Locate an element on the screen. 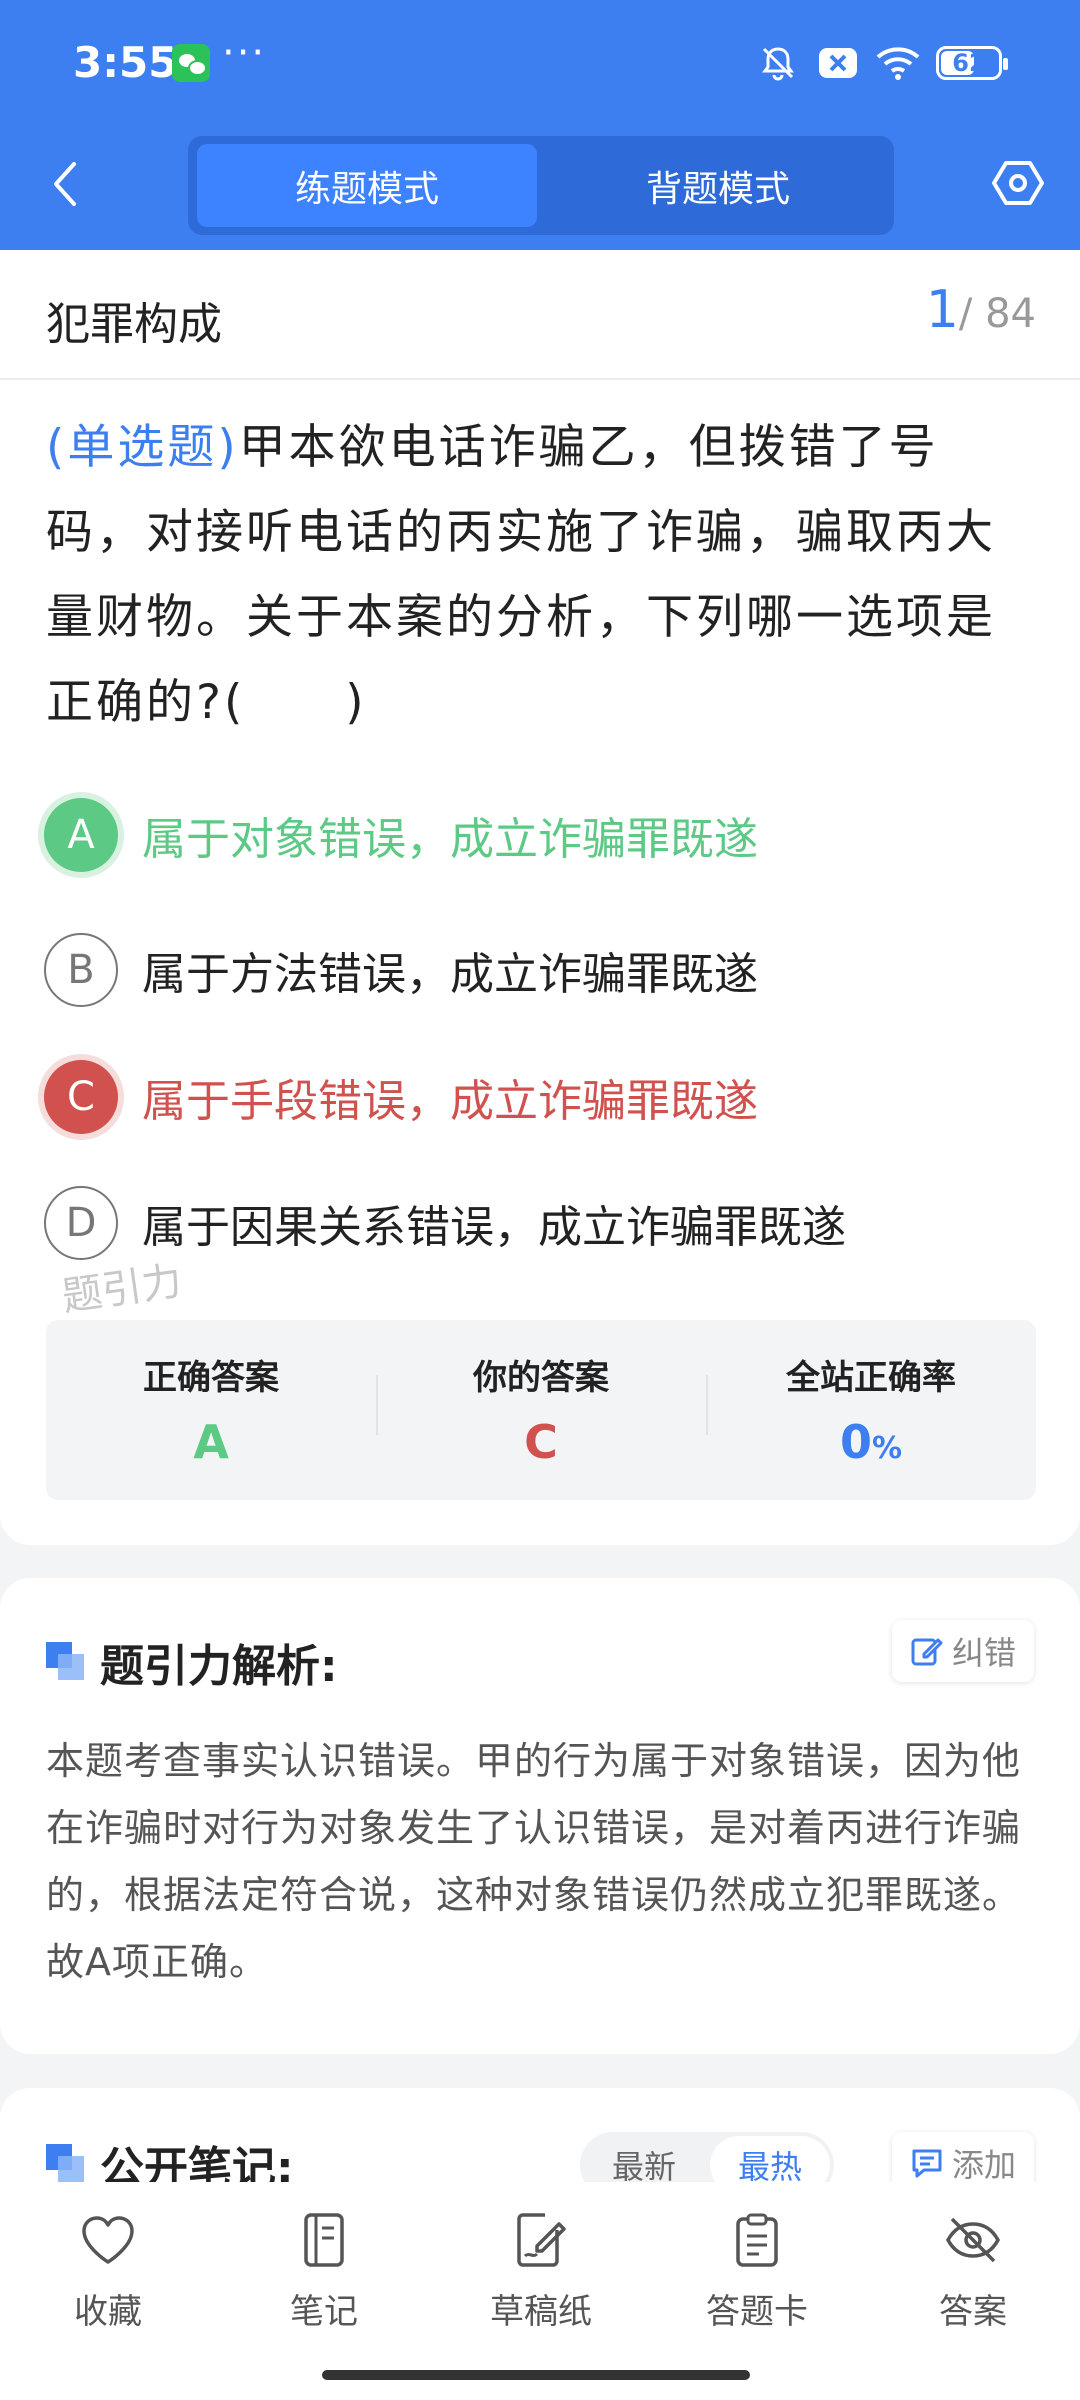  eye-off-icon is located at coordinates (973, 2240).